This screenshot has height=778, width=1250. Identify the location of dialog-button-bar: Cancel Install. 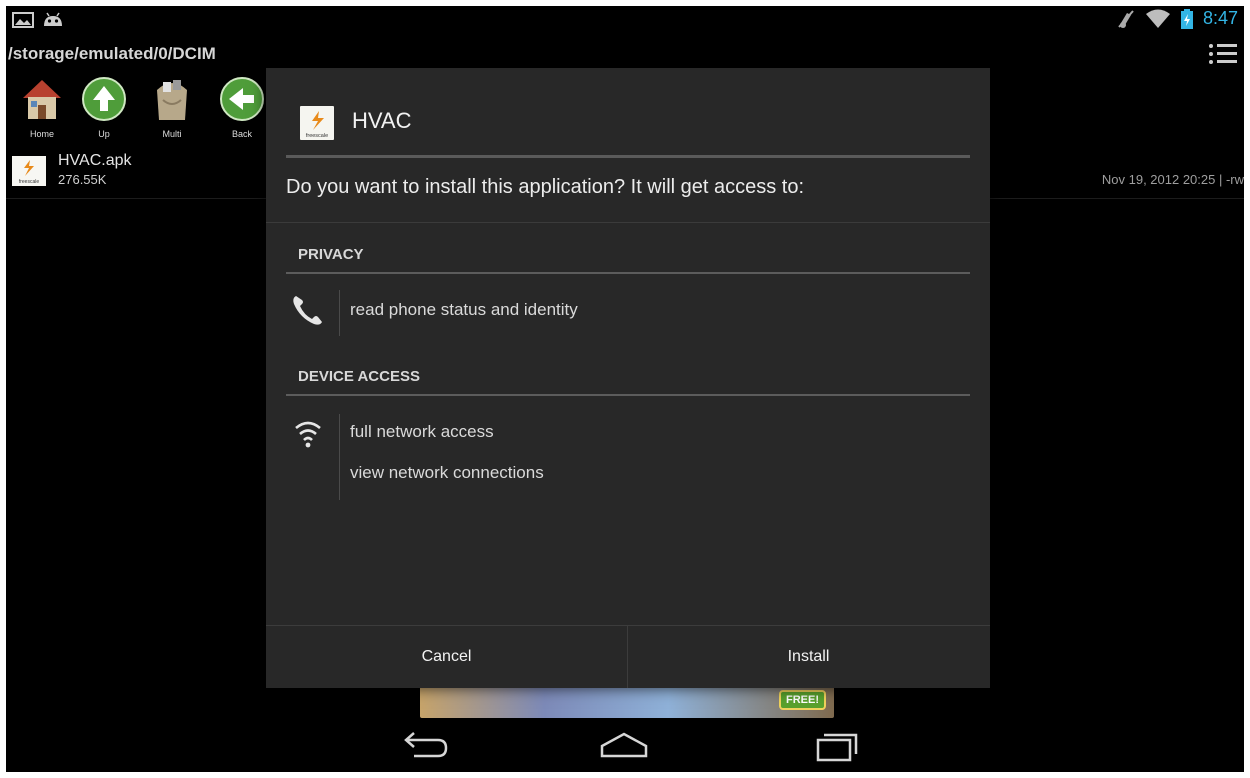
(628, 656).